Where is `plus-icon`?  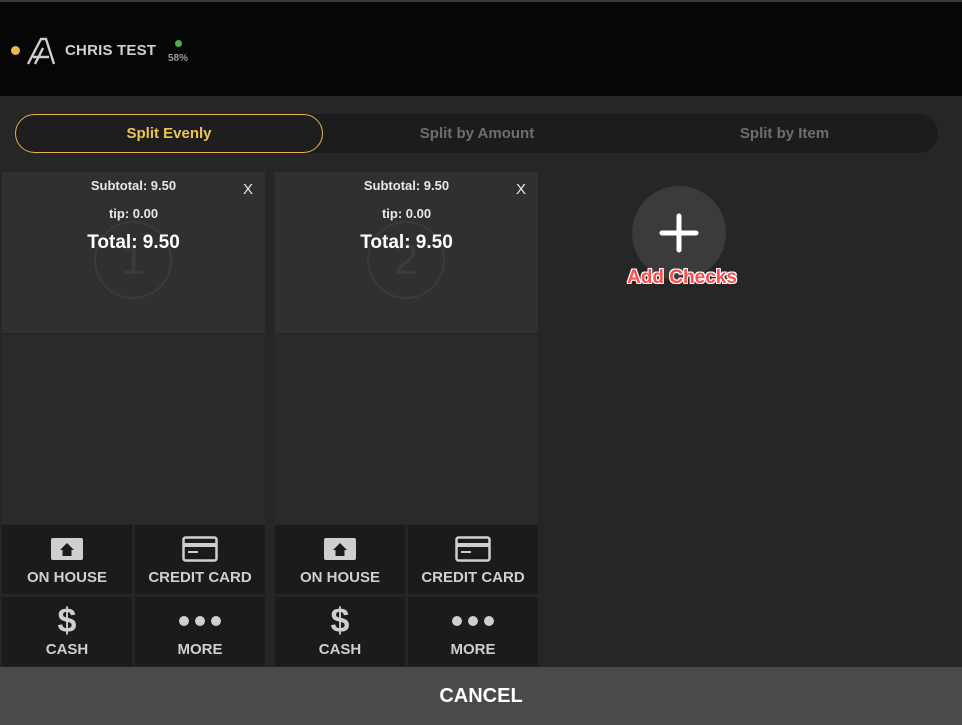
plus-icon is located at coordinates (679, 233).